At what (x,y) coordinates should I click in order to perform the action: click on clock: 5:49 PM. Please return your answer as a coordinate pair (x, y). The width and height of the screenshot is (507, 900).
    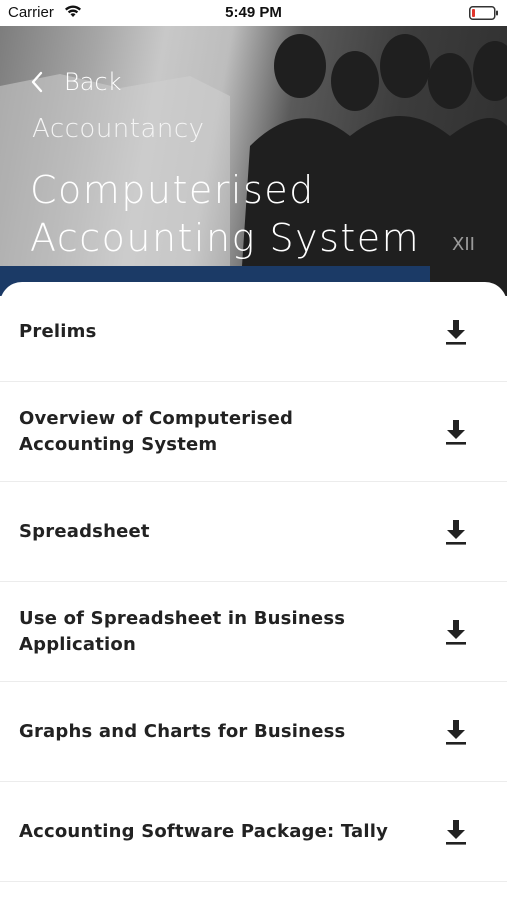
    Looking at the image, I should click on (253, 12).